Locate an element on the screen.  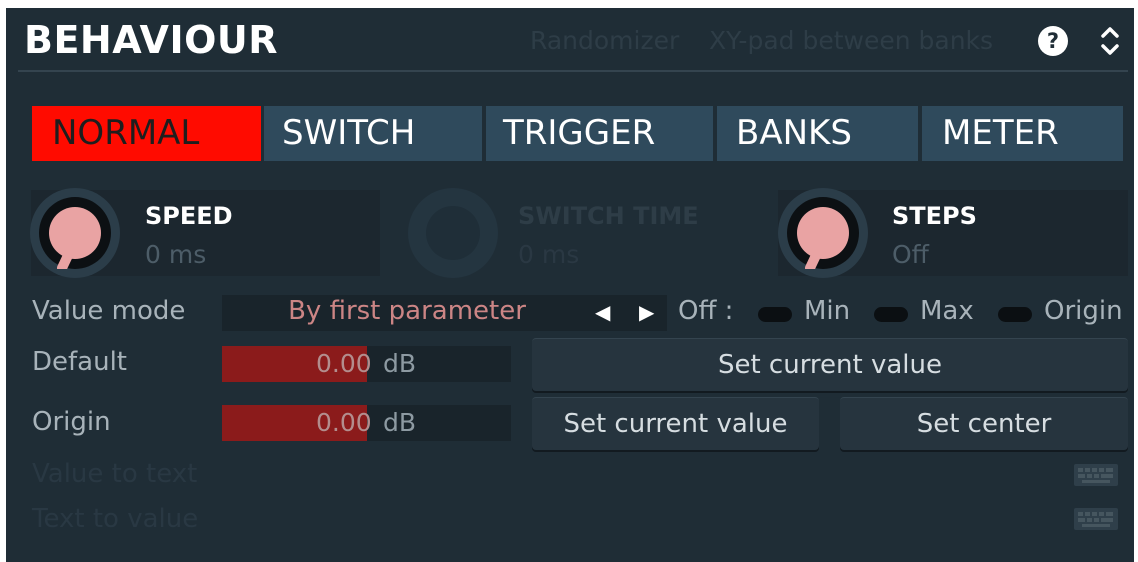
randomizer-link: Randomizer is located at coordinates (604, 40).